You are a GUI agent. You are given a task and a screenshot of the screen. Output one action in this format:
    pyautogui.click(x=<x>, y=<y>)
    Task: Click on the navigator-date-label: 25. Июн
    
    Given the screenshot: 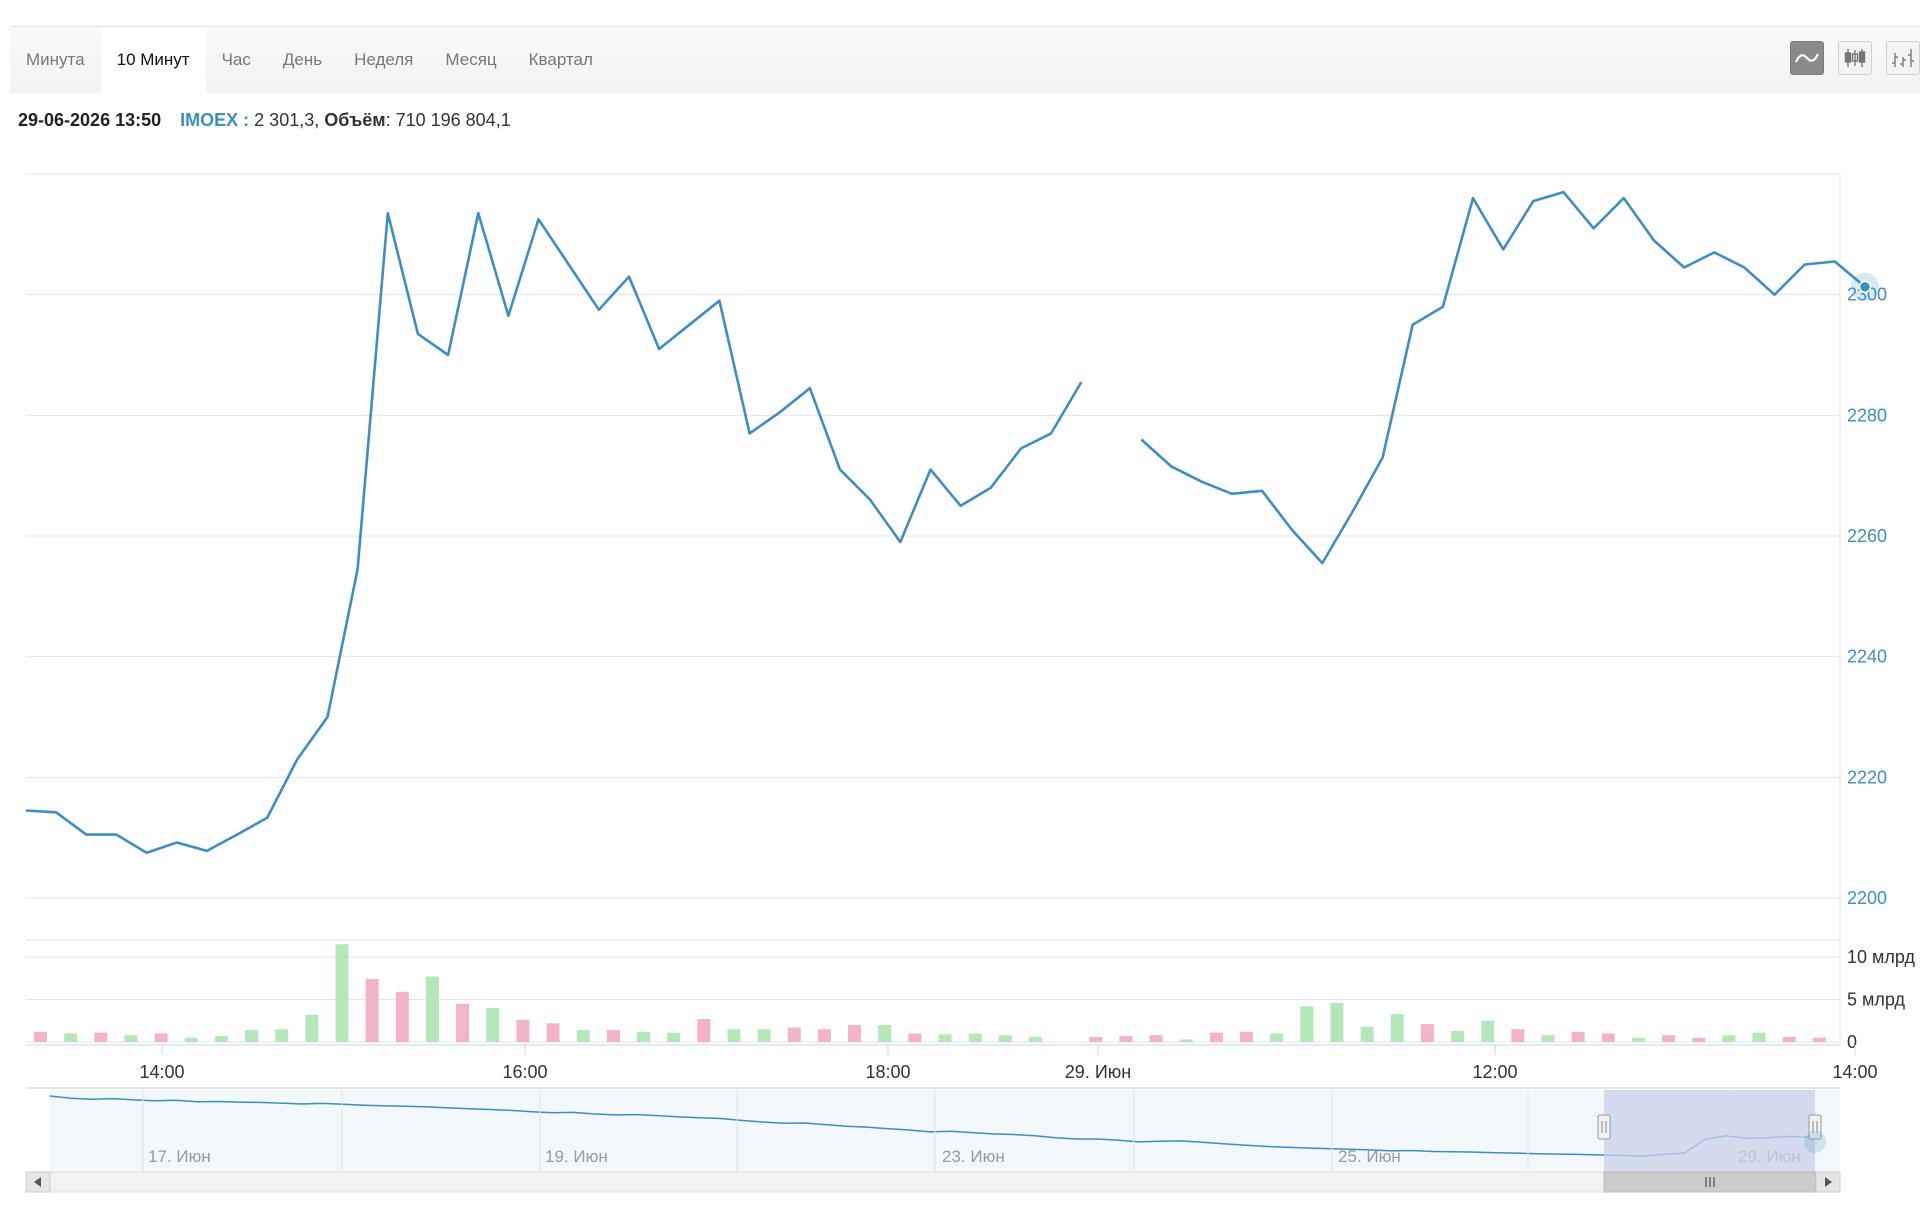 What is the action you would take?
    pyautogui.click(x=1369, y=1156)
    